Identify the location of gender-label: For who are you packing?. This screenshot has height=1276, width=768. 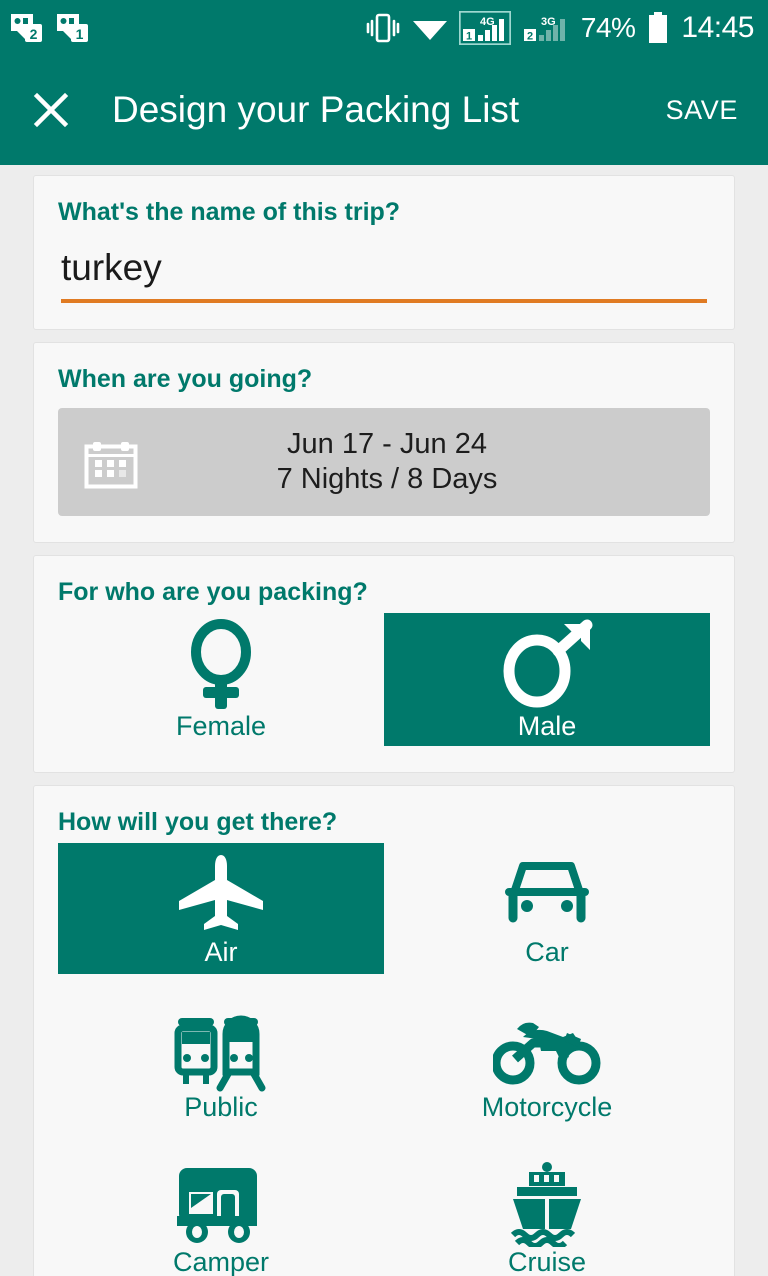
(213, 592).